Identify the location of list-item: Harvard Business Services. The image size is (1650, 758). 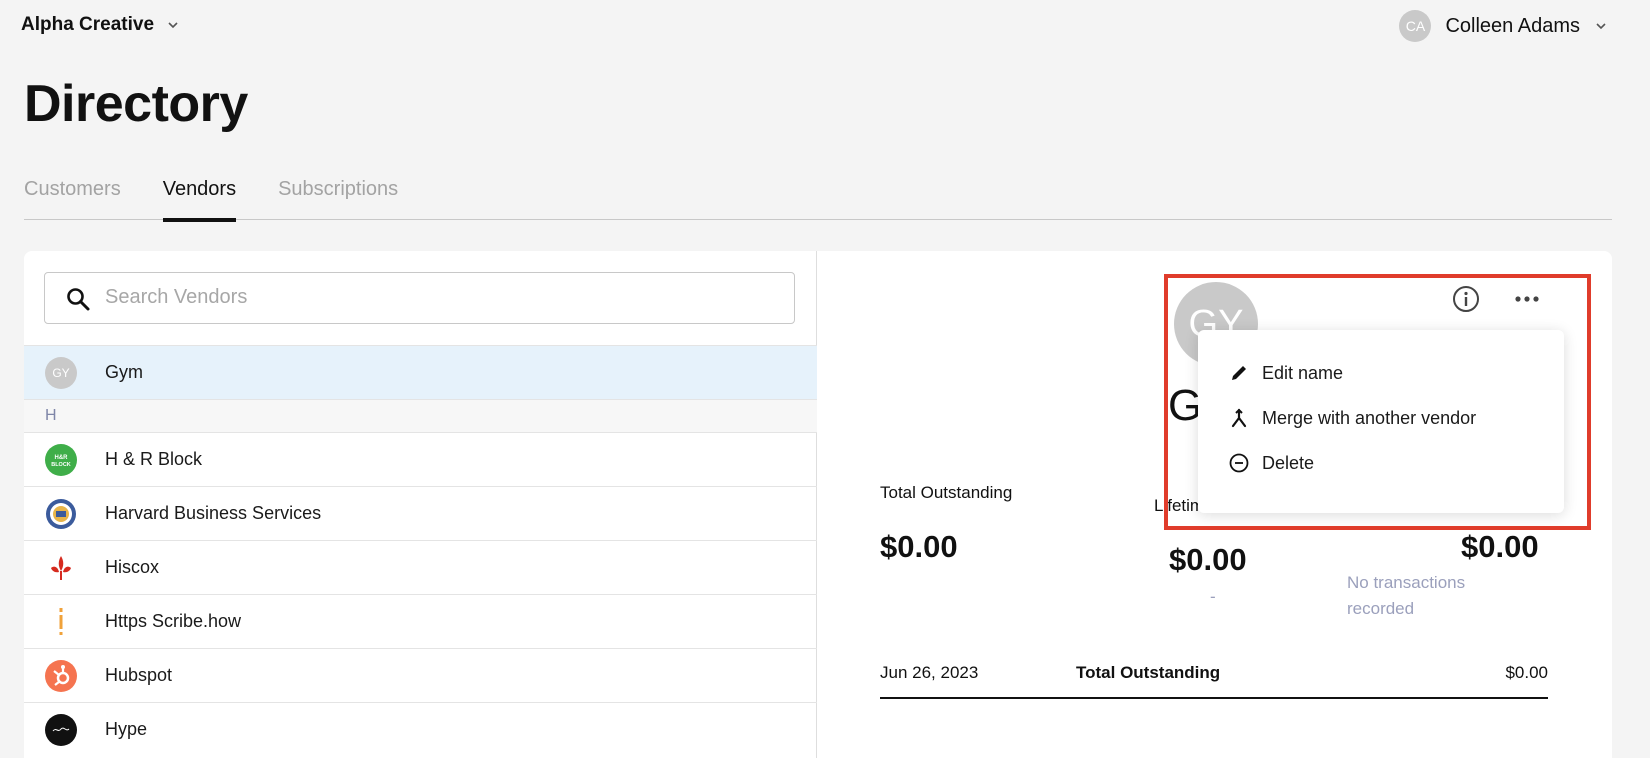
(420, 513).